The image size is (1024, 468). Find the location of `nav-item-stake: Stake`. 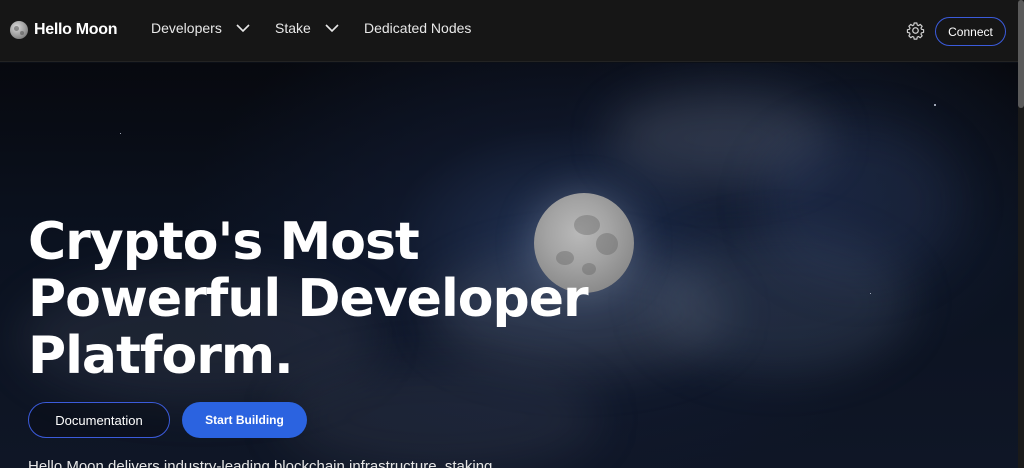

nav-item-stake: Stake is located at coordinates (307, 28).